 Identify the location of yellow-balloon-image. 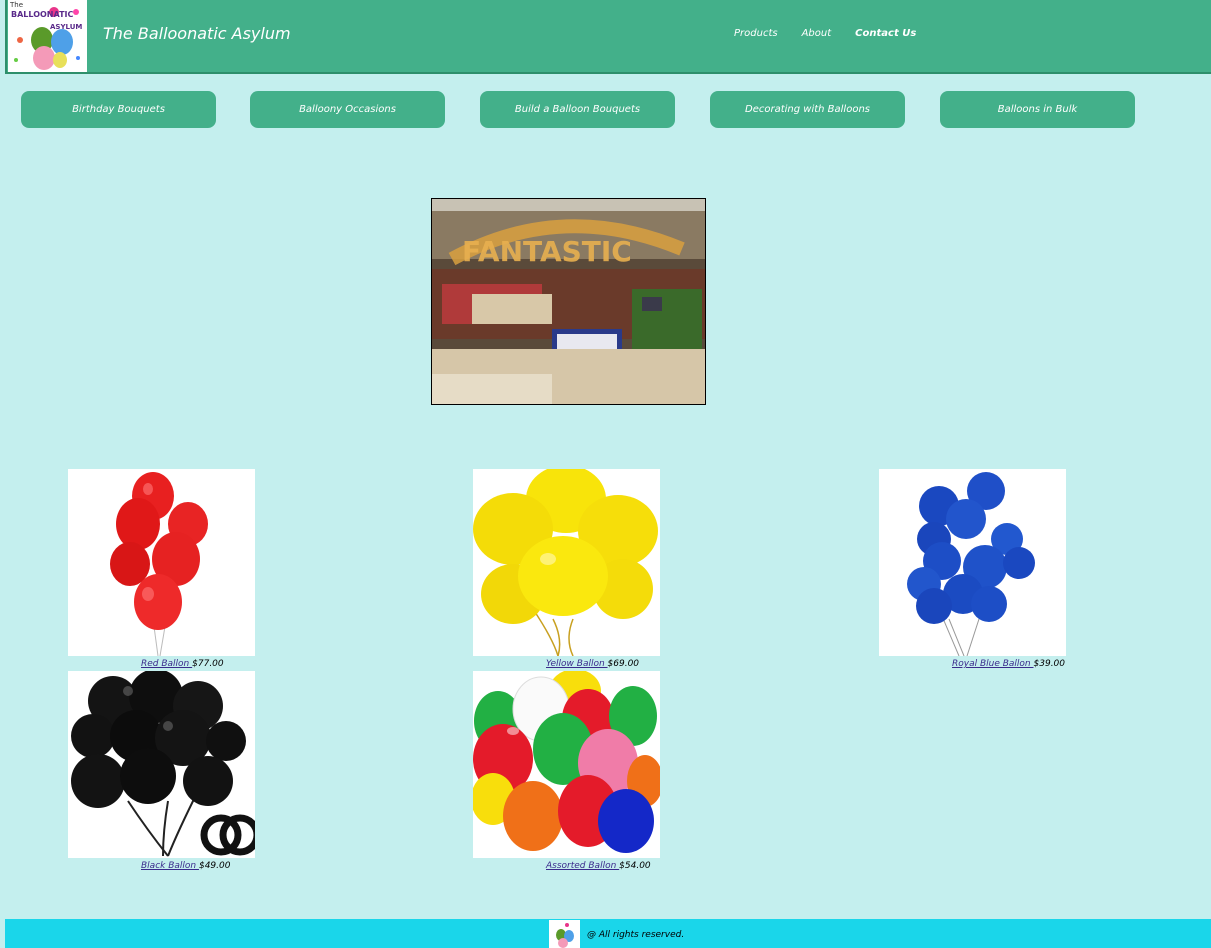
(566, 562).